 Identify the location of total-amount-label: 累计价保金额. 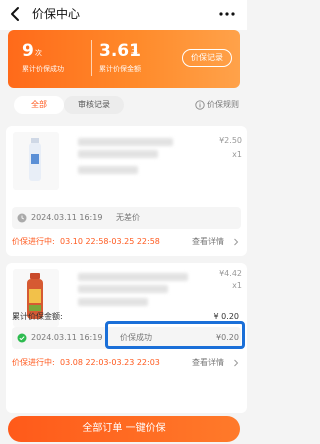
(120, 69).